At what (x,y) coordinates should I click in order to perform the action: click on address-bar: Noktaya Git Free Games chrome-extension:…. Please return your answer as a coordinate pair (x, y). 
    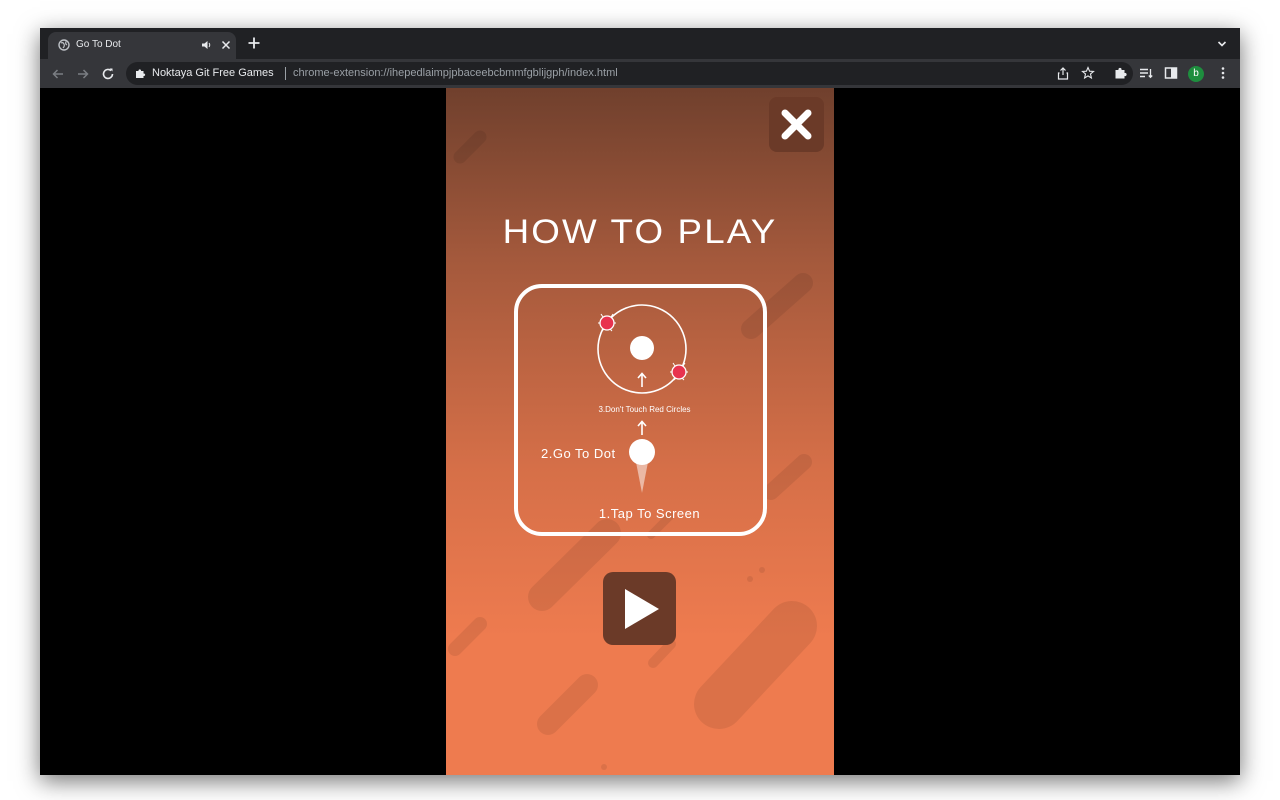
    Looking at the image, I should click on (629, 73).